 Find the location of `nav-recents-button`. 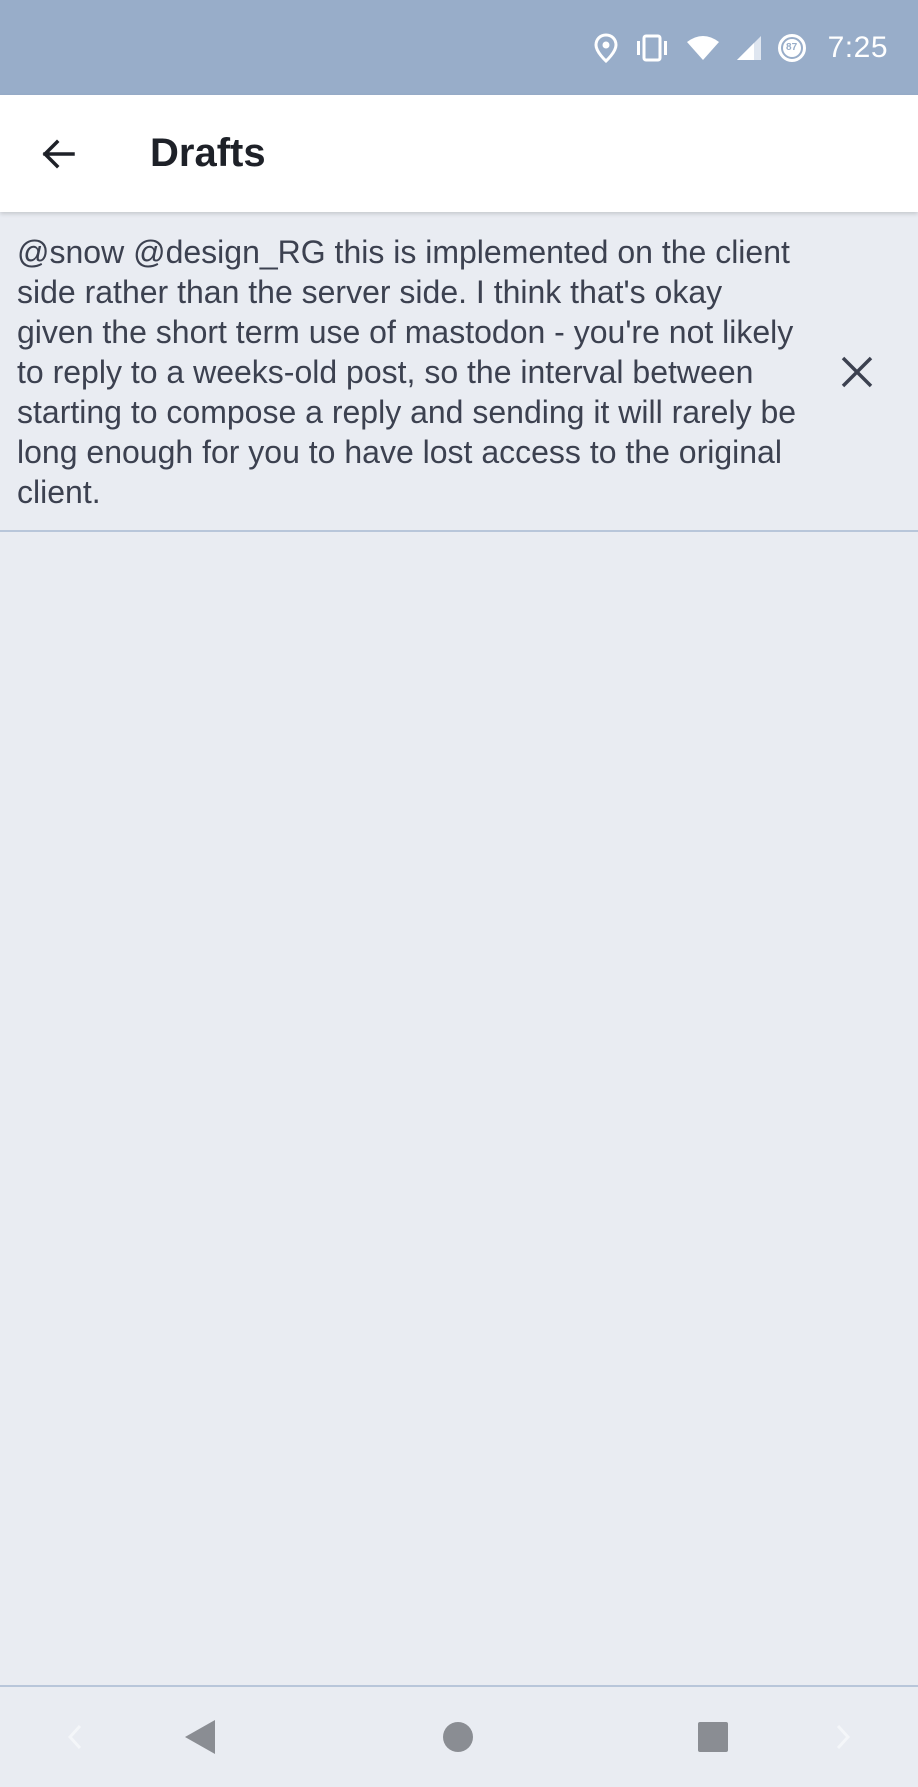

nav-recents-button is located at coordinates (713, 1737).